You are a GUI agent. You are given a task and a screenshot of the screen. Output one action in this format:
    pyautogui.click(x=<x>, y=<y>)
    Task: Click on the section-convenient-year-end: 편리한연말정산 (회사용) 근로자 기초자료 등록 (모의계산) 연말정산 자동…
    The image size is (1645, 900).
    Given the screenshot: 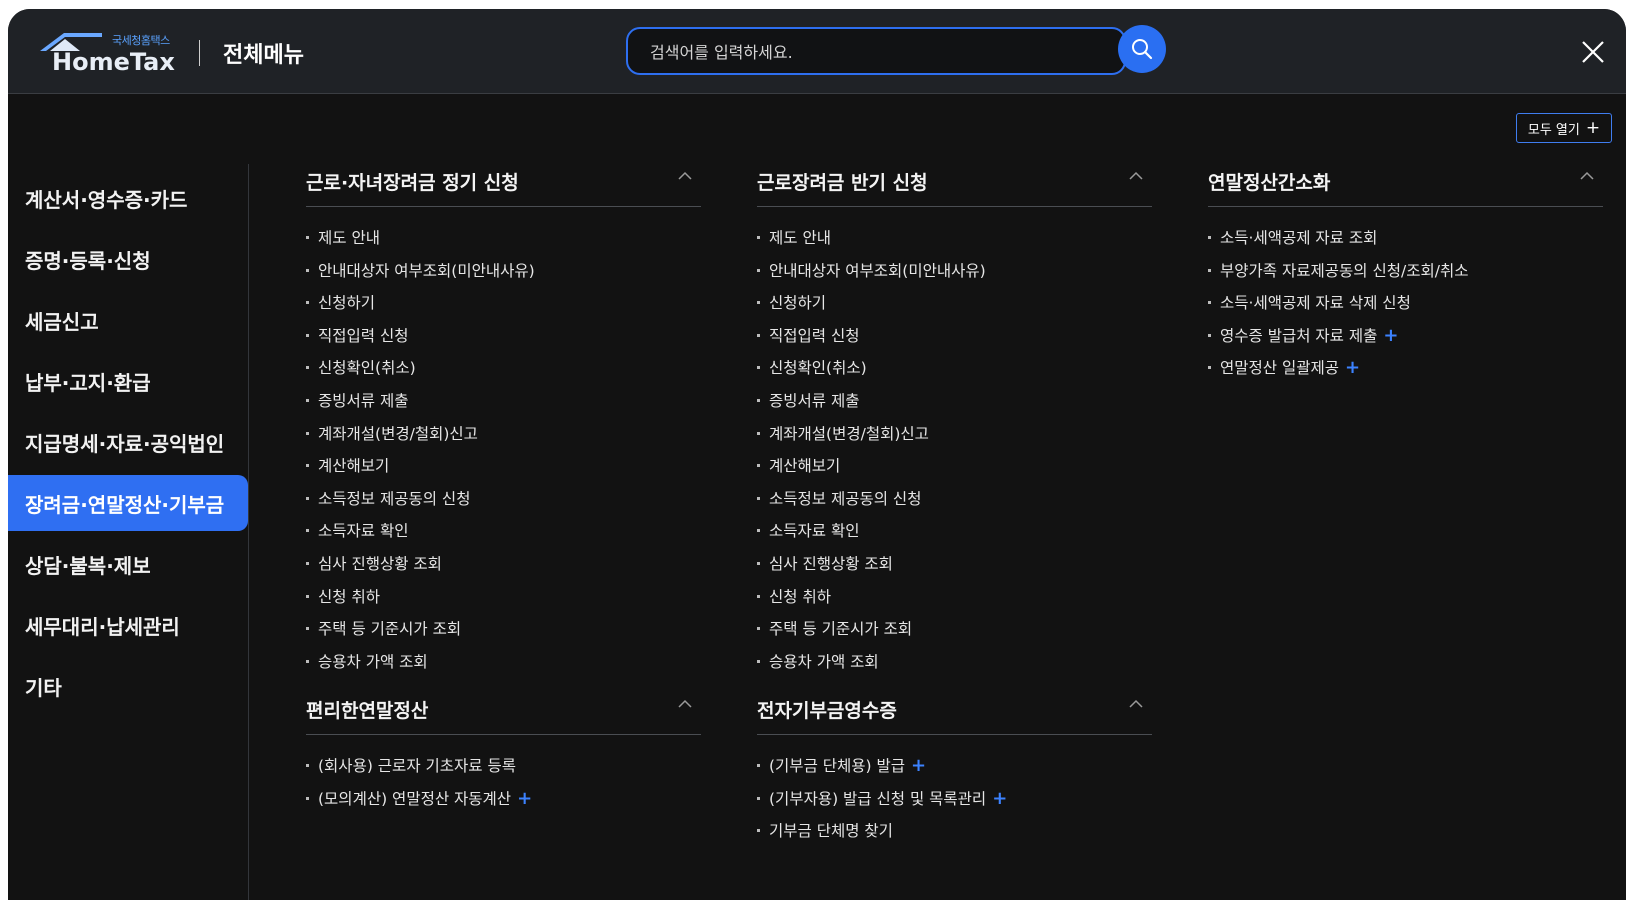 What is the action you would take?
    pyautogui.click(x=503, y=751)
    